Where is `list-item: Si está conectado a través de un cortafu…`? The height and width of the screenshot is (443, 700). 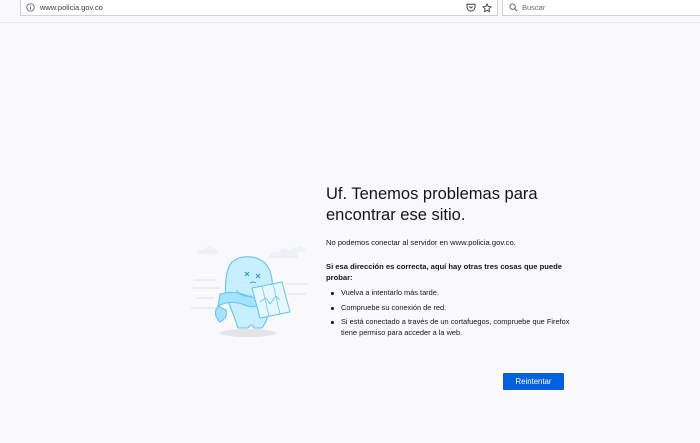
list-item: Si está conectado a través de un cortafu… is located at coordinates (453, 327).